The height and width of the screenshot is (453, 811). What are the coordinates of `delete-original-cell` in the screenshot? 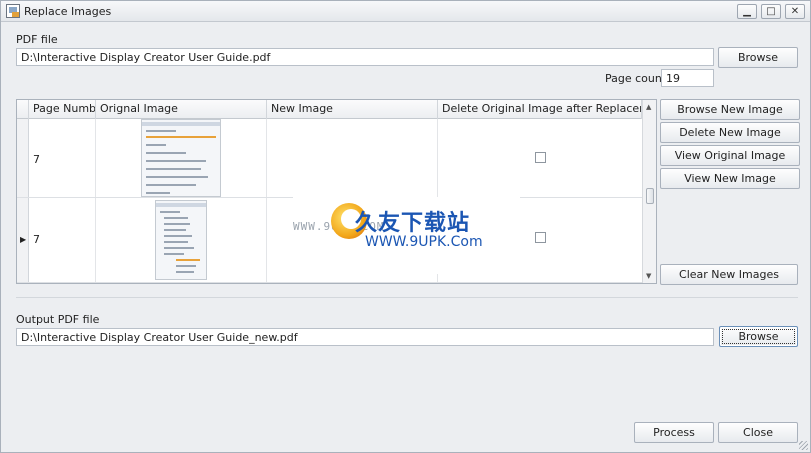 It's located at (540, 158).